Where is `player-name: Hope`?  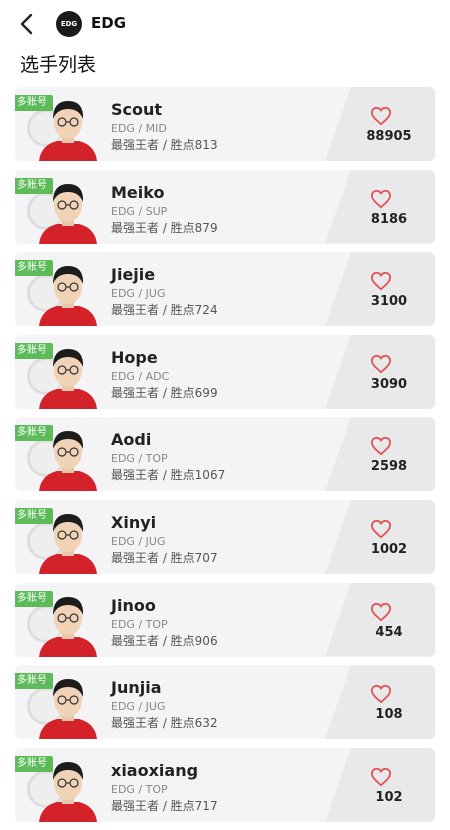
player-name: Hope is located at coordinates (134, 357).